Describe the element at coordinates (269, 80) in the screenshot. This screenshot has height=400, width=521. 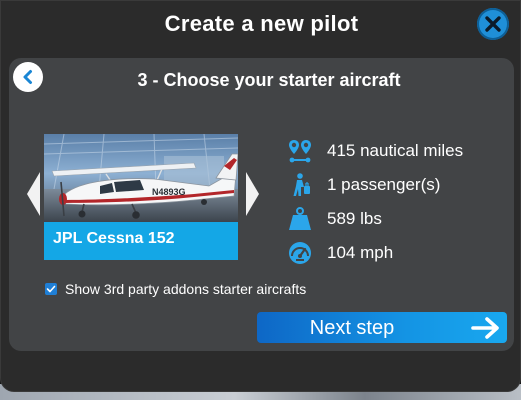
I see `step-title: 3 - Choose your starter aircraft` at that location.